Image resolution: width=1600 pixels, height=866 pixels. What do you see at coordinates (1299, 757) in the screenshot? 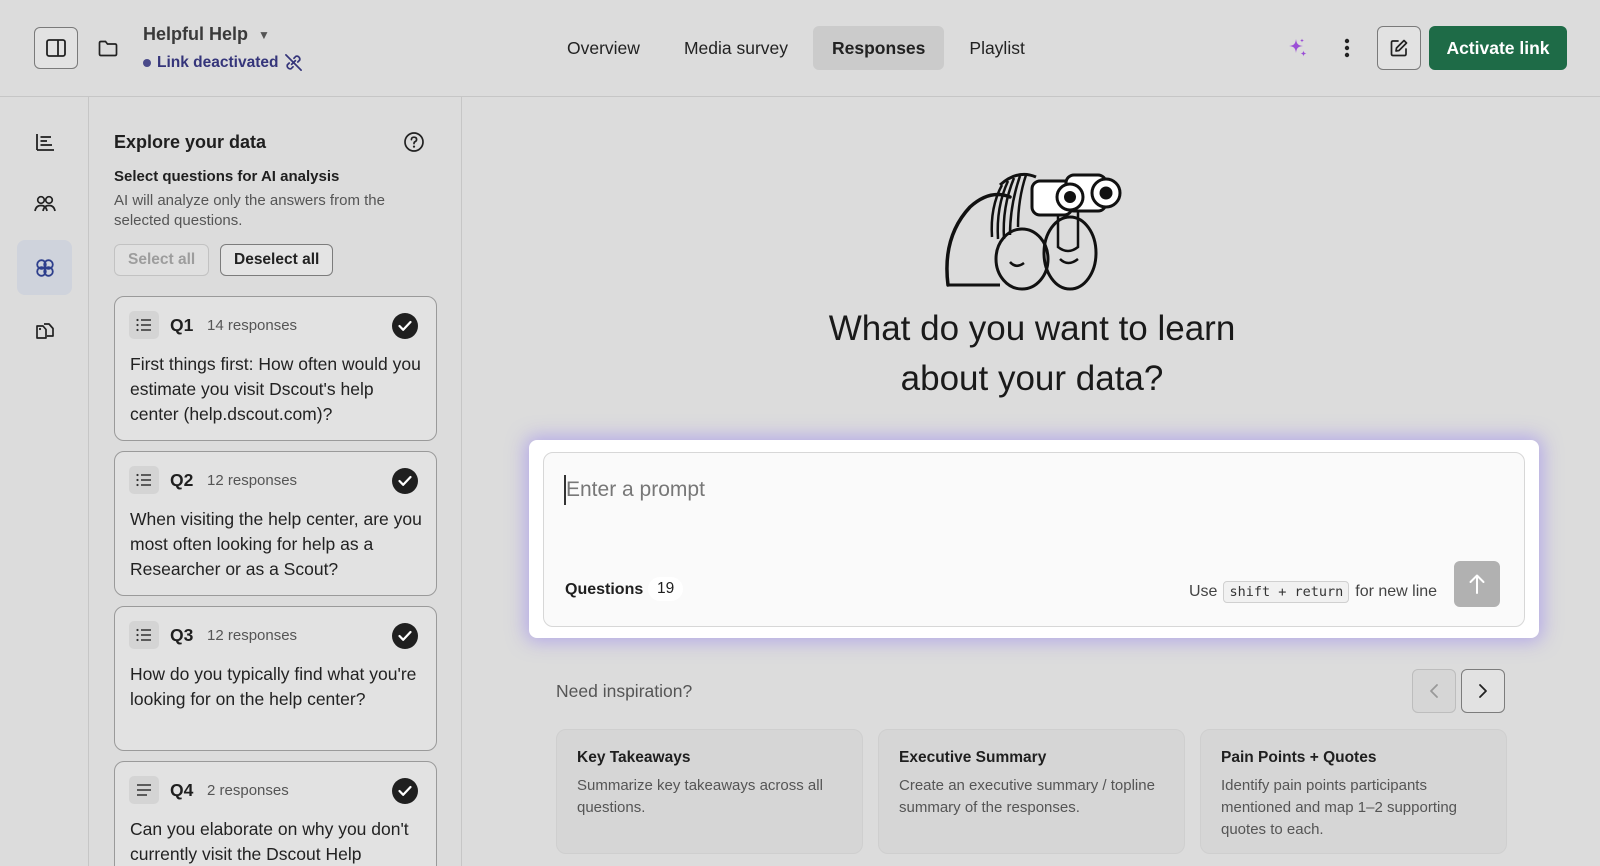
I see `suggestion-title: Pain Points + Quotes` at bounding box center [1299, 757].